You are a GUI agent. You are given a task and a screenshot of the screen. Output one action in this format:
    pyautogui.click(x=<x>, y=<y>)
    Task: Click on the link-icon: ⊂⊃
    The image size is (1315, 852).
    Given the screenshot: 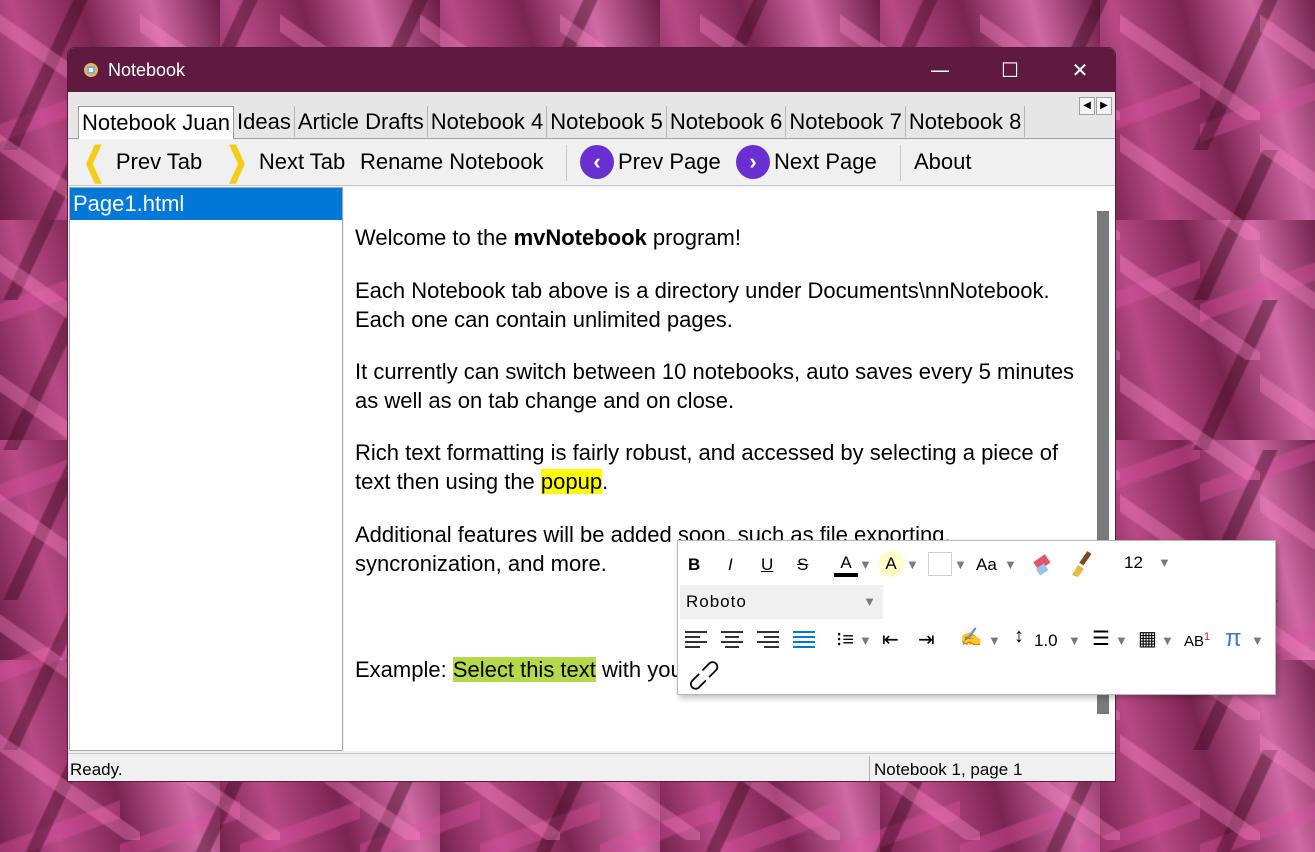 What is the action you would take?
    pyautogui.click(x=704, y=675)
    